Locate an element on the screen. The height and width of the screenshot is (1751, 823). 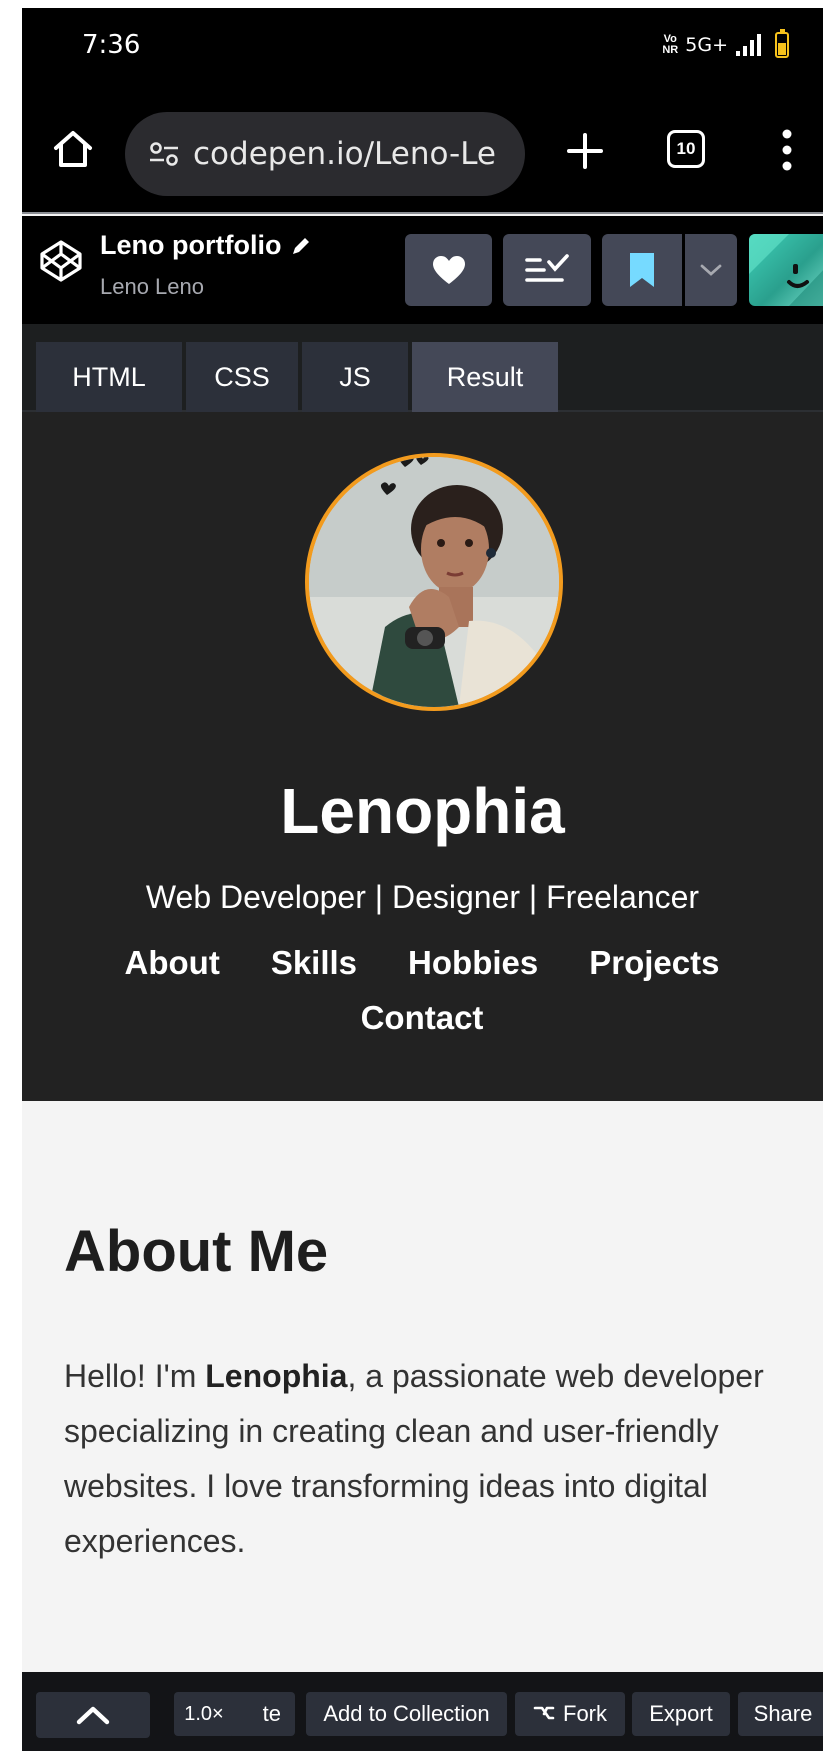
volte-icon: Vo NR is located at coordinates (670, 45).